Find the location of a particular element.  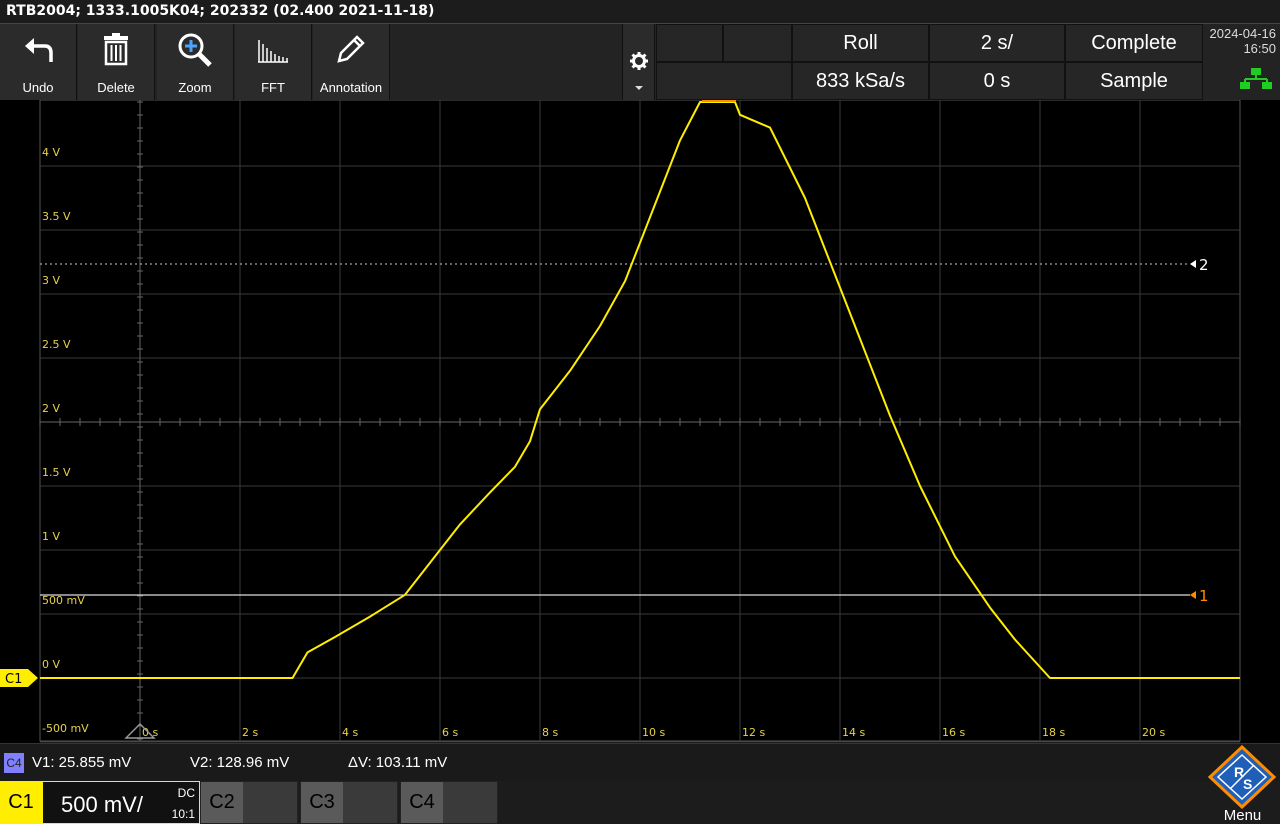

channel-4-button: C4 is located at coordinates (449, 802).